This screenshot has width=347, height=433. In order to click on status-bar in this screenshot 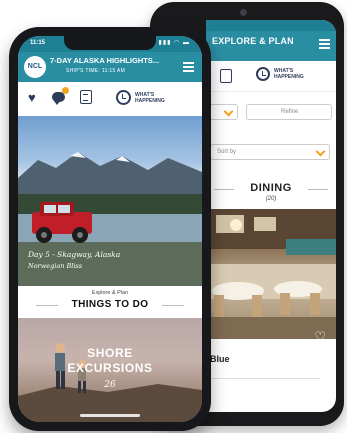, I will do `click(271, 25)`.